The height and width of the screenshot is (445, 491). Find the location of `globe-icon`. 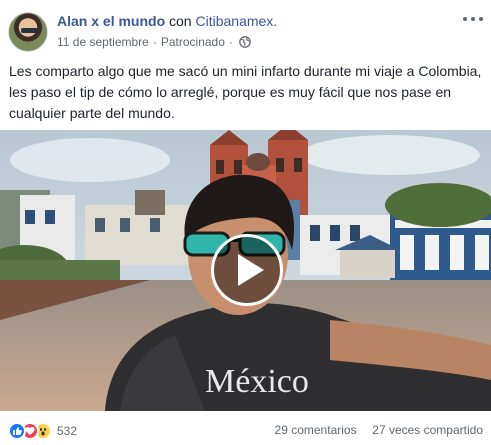

globe-icon is located at coordinates (245, 42).